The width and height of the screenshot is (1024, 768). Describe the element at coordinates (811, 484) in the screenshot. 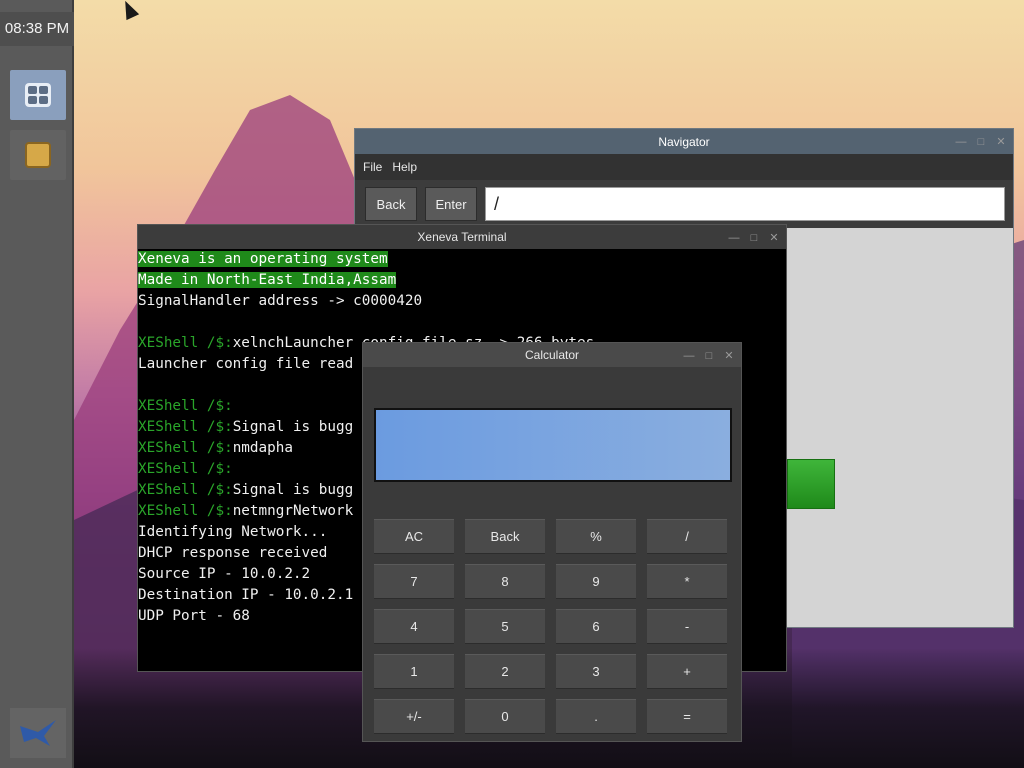

I see `file-item` at that location.